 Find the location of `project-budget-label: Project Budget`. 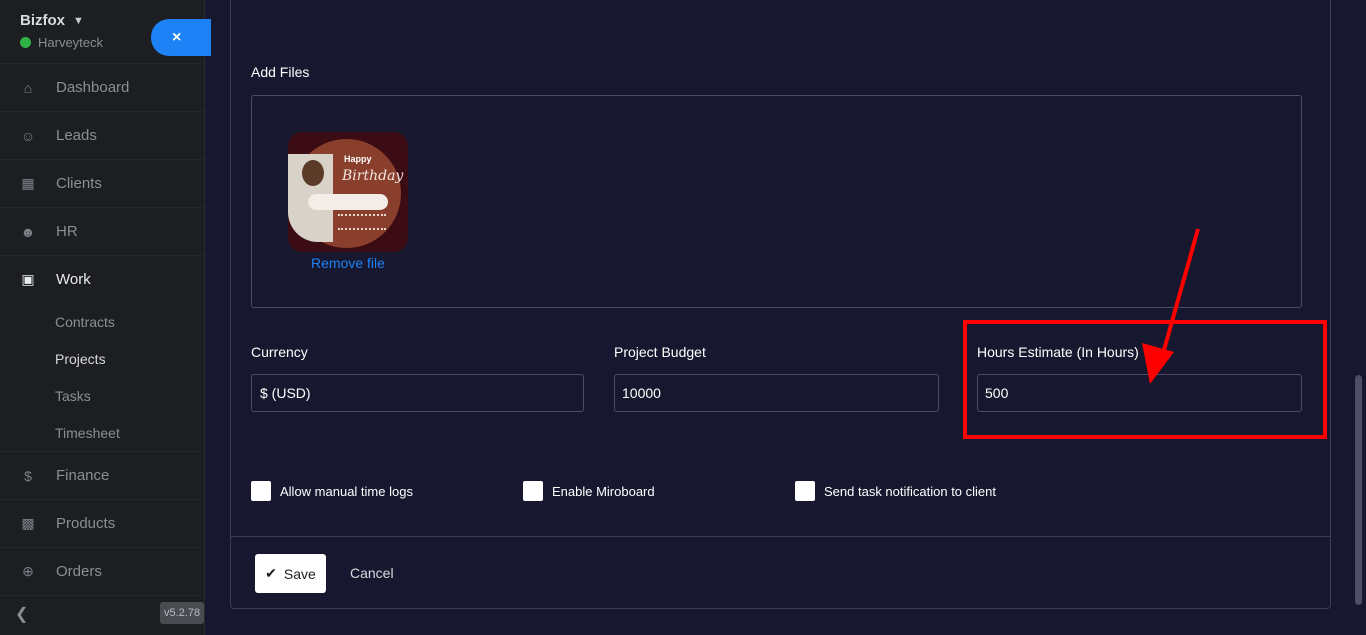

project-budget-label: Project Budget is located at coordinates (660, 352).